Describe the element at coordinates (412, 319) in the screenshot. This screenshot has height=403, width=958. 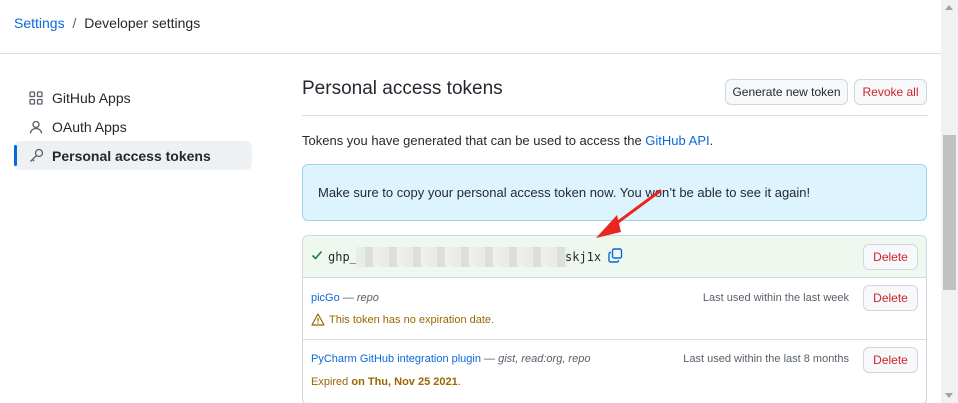
I see `warning-text: This token has no expiration date.` at that location.